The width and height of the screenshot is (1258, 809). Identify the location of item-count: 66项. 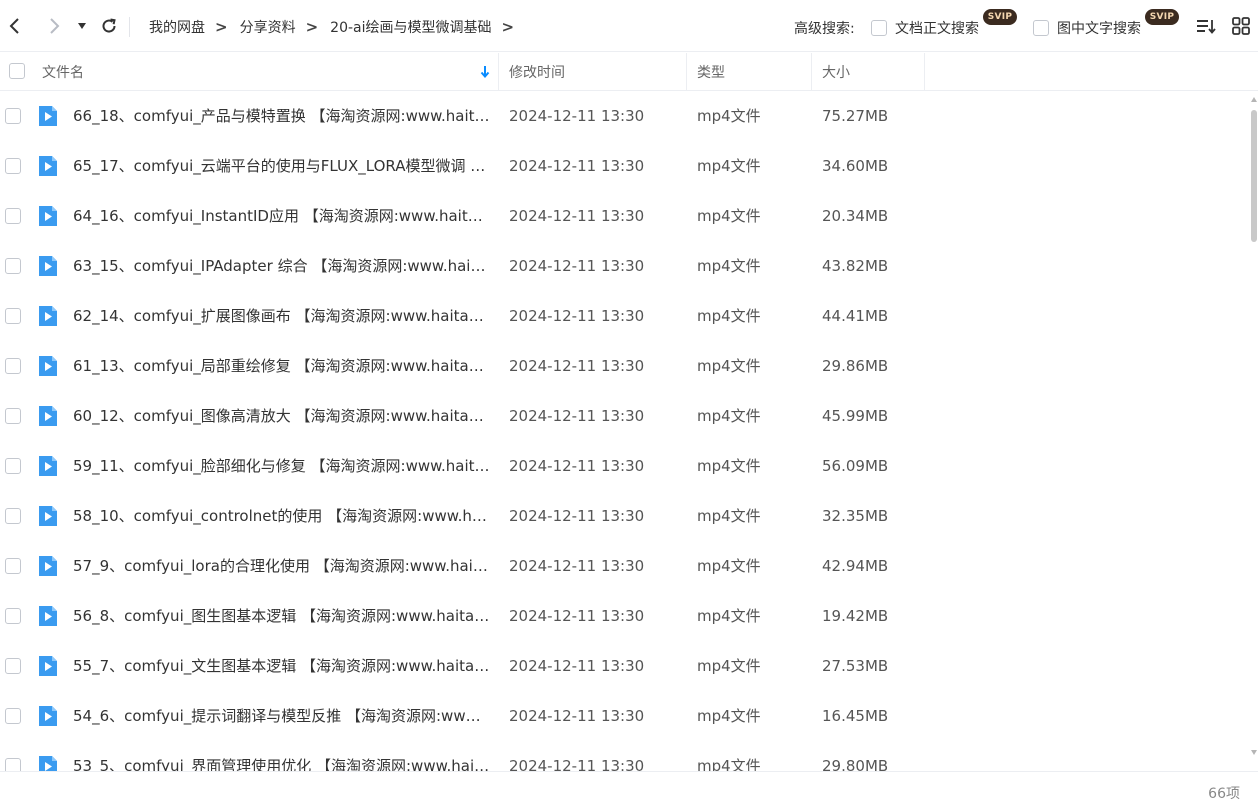
(1224, 794).